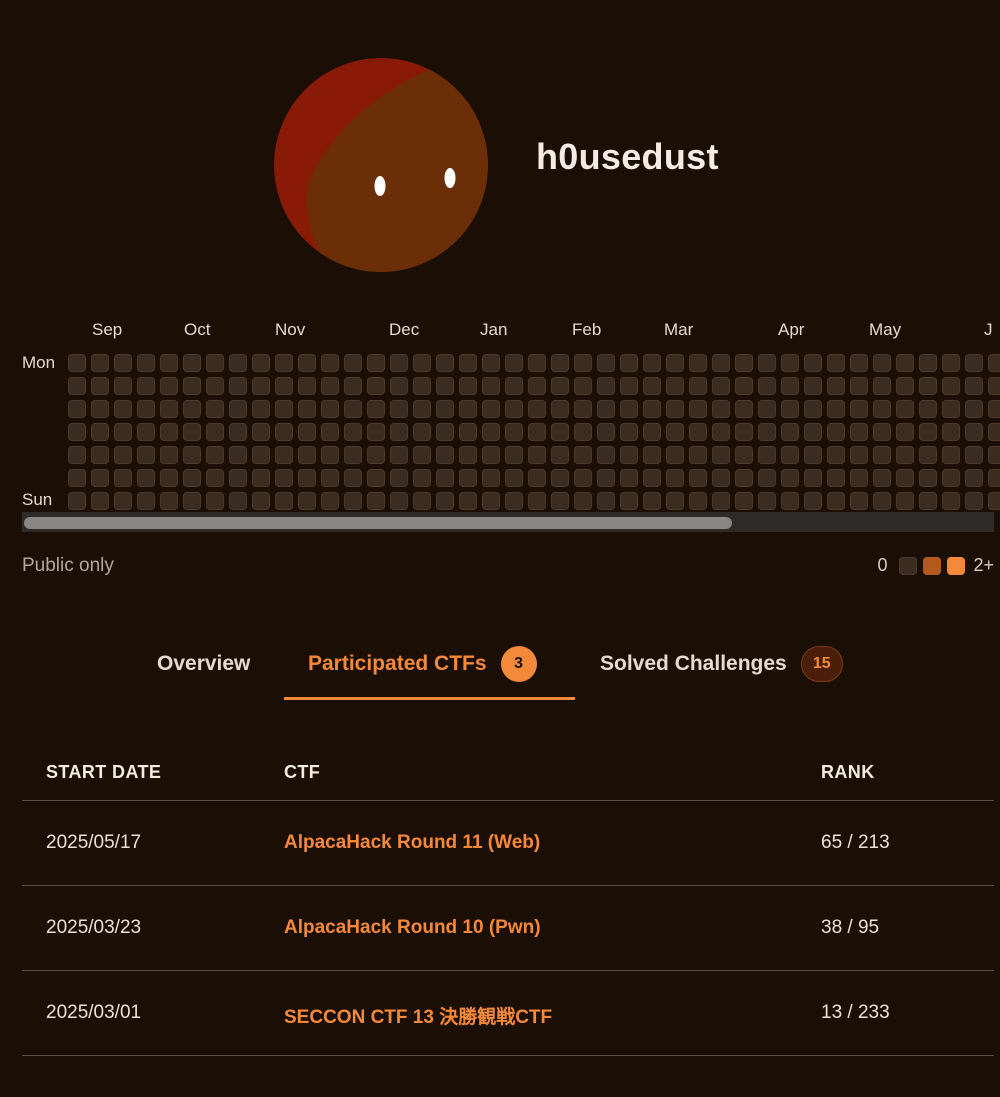  What do you see at coordinates (508, 522) in the screenshot?
I see `heatmap-scrollbar` at bounding box center [508, 522].